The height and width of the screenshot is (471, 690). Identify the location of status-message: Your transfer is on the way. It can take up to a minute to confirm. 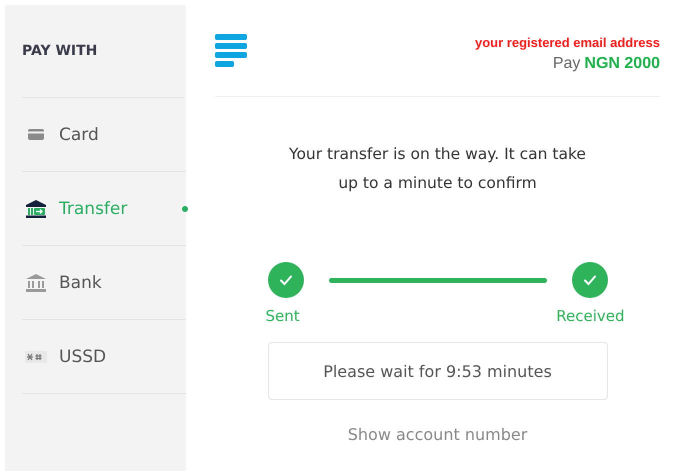
(437, 169).